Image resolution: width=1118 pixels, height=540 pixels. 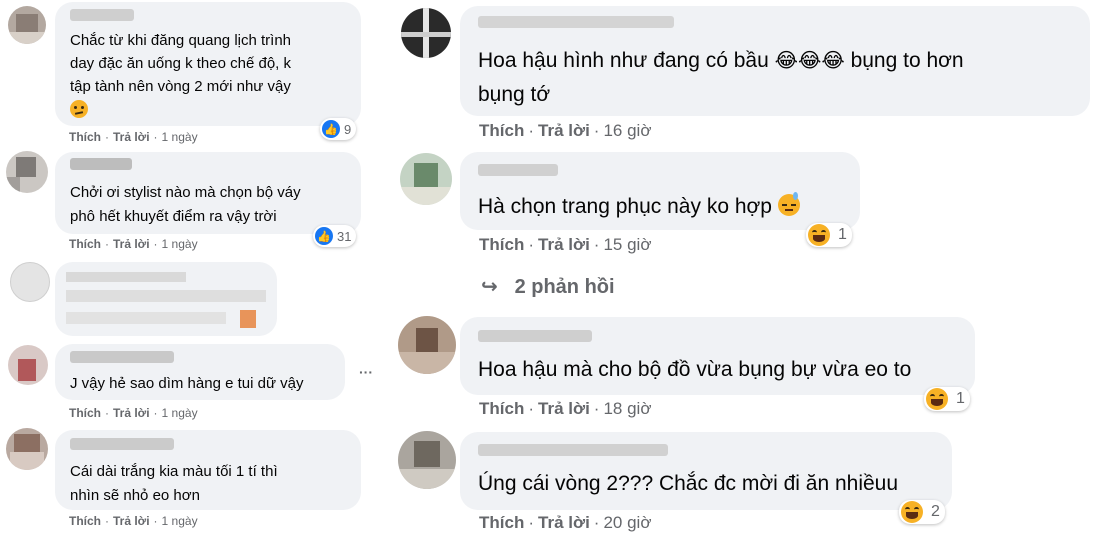 What do you see at coordinates (564, 287) in the screenshot?
I see `replies-count-label: 2 phản hồi` at bounding box center [564, 287].